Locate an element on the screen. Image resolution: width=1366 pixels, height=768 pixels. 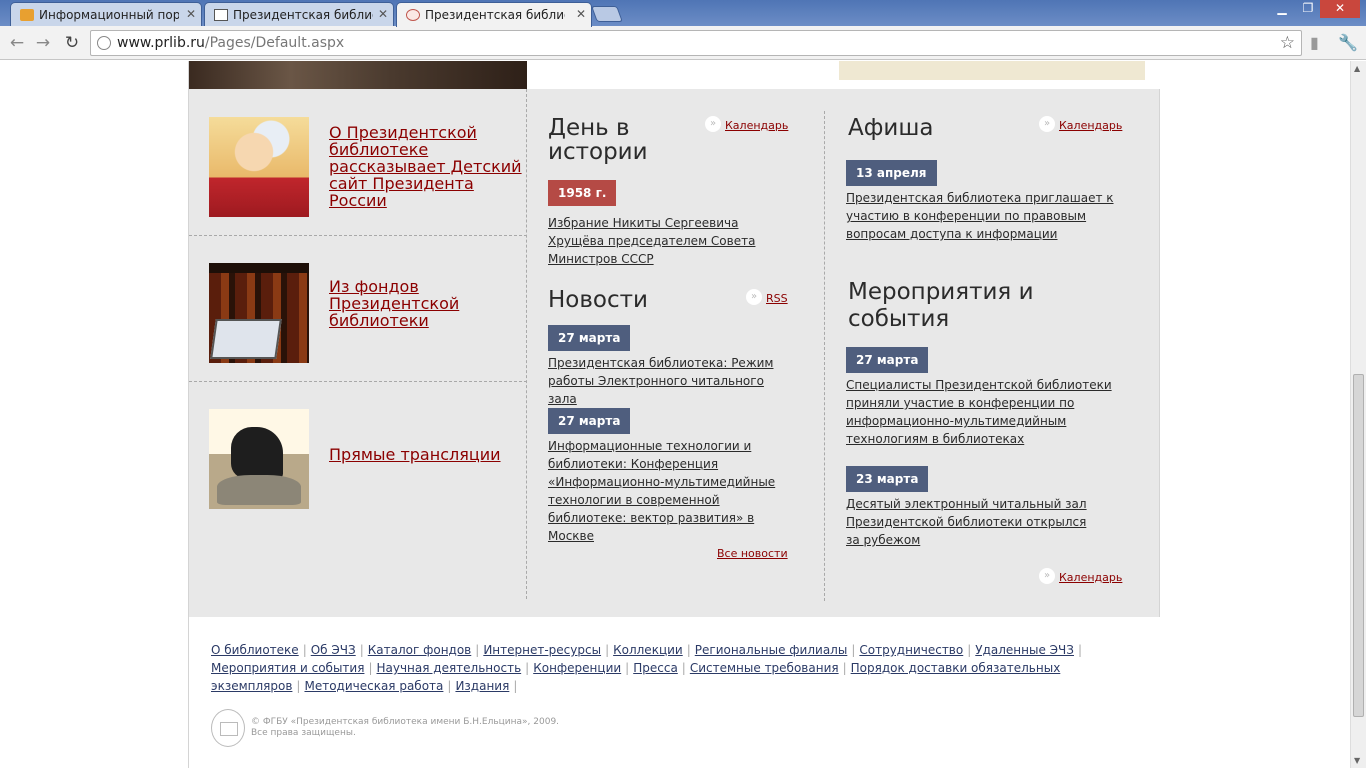
rss-label: RSS is located at coordinates (777, 298).